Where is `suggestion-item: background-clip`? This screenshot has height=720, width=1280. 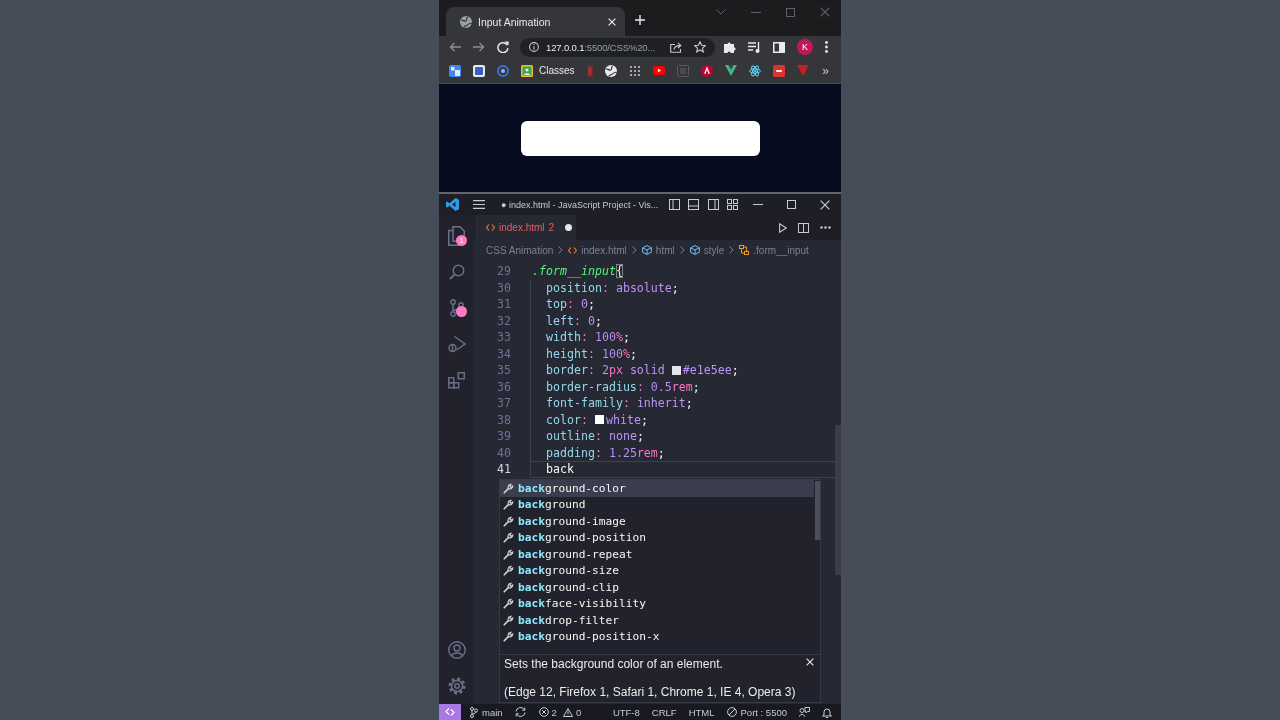 suggestion-item: background-clip is located at coordinates (657, 587).